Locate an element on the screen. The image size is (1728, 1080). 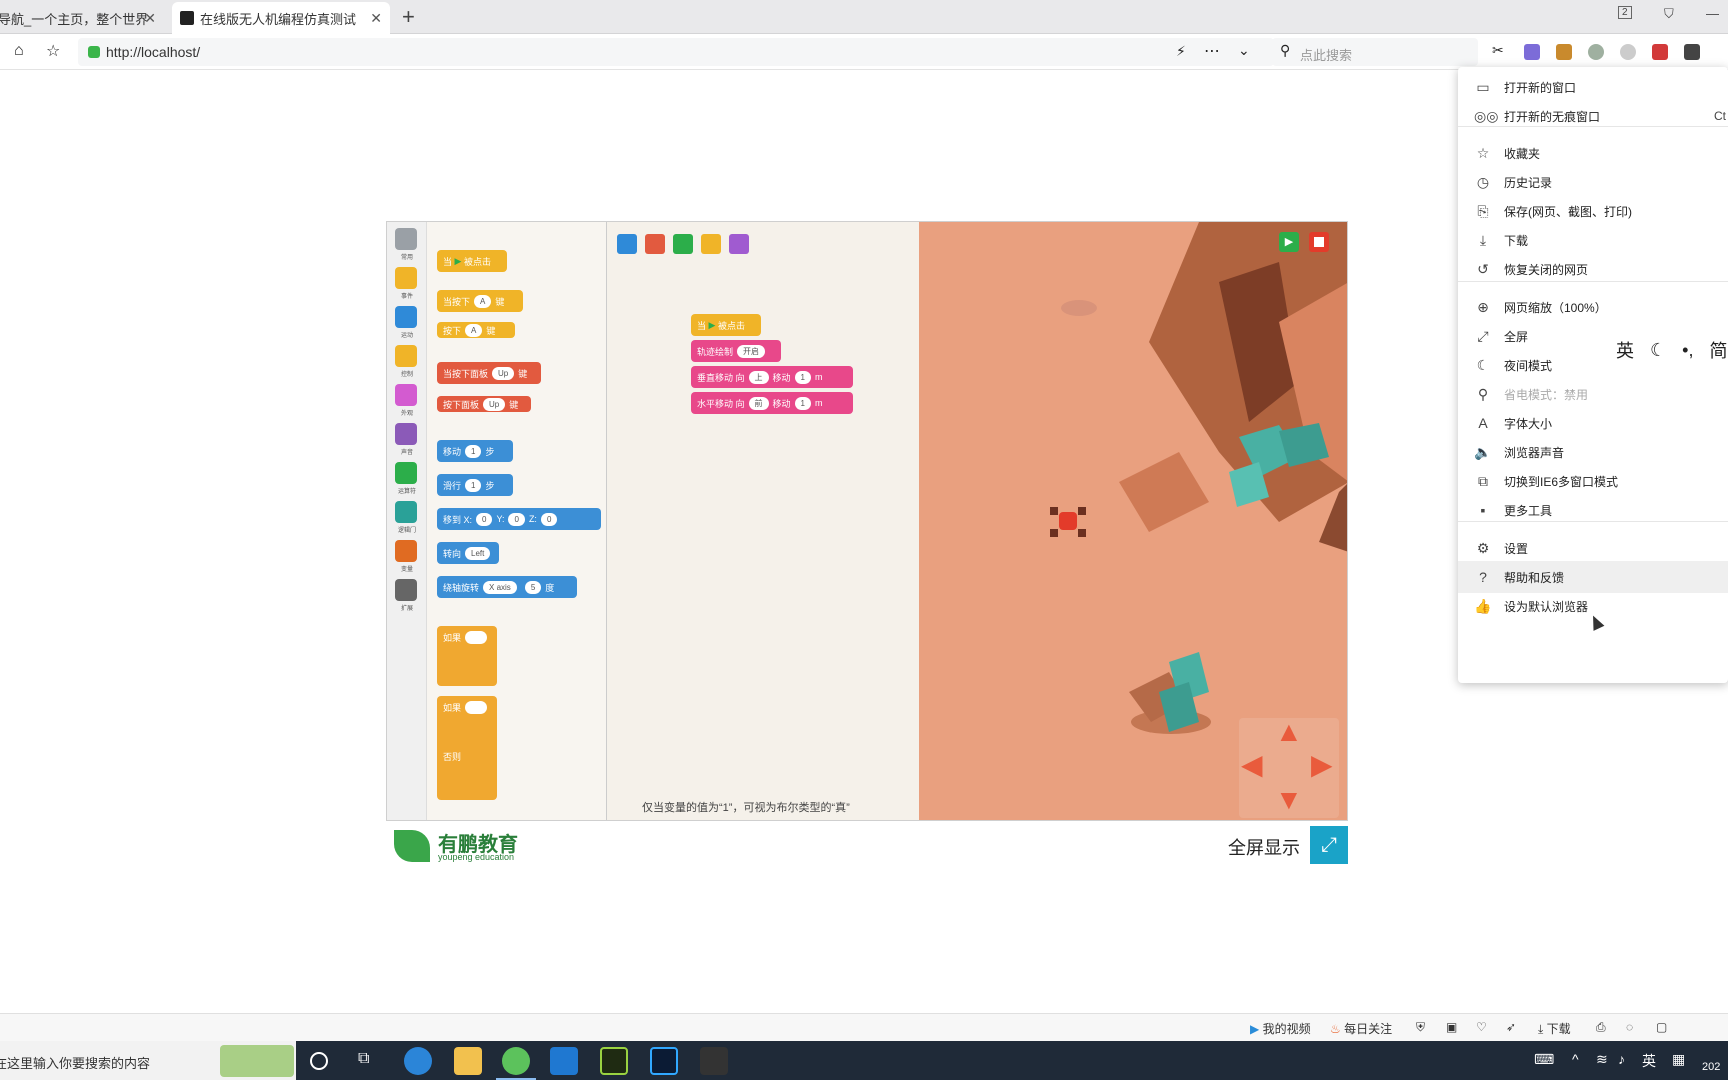
moon-icon: ☾ is located at coordinates (1658, 350).